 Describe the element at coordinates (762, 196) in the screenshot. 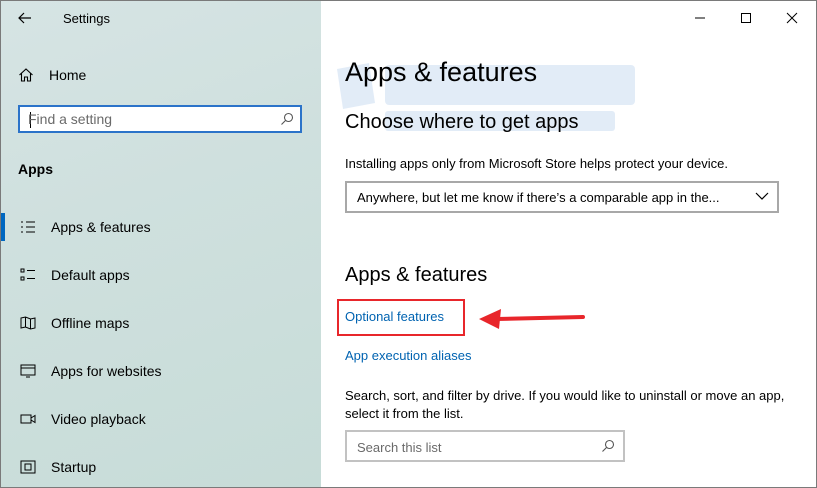

I see `chevron-down-icon` at that location.